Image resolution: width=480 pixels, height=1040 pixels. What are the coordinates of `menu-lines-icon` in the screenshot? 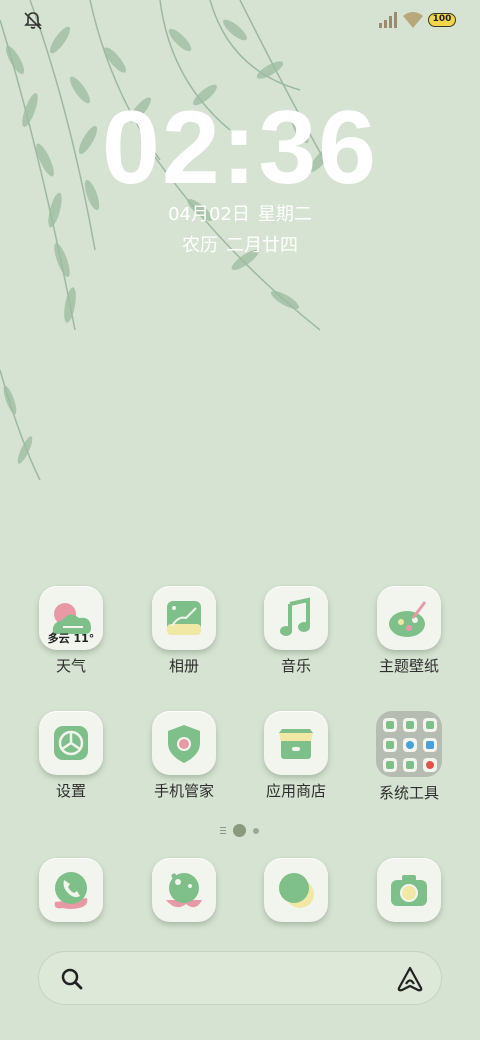 It's located at (223, 830).